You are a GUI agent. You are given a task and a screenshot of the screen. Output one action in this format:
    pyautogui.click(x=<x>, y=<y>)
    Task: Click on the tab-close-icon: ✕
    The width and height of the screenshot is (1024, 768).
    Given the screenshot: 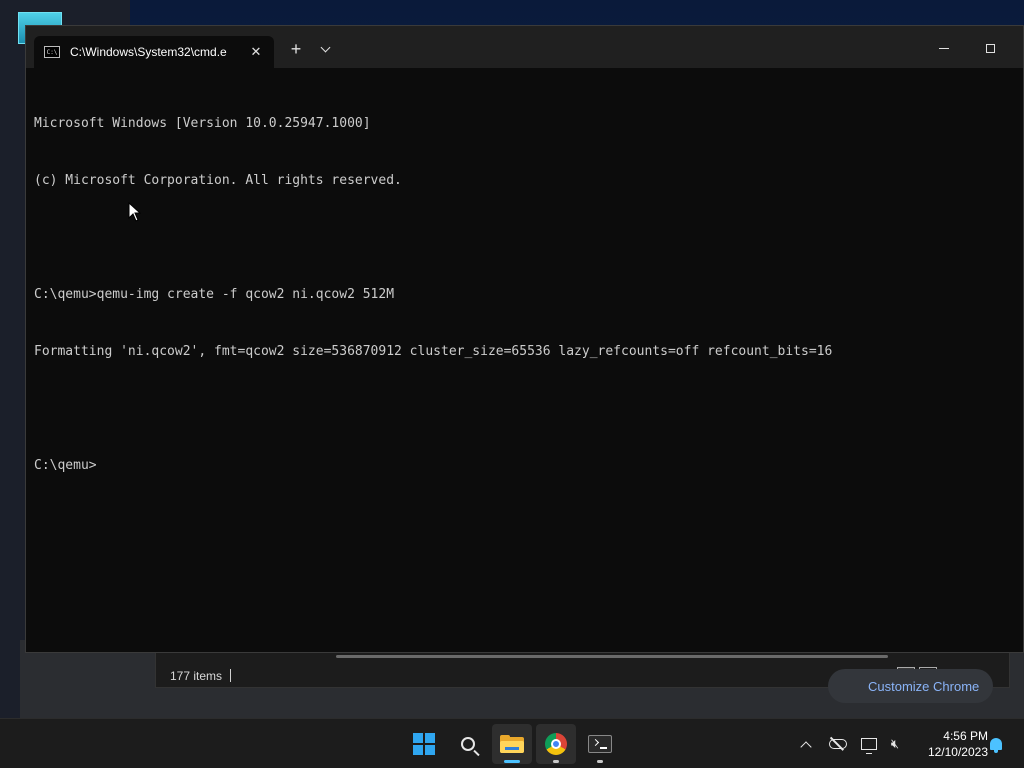 What is the action you would take?
    pyautogui.click(x=256, y=52)
    